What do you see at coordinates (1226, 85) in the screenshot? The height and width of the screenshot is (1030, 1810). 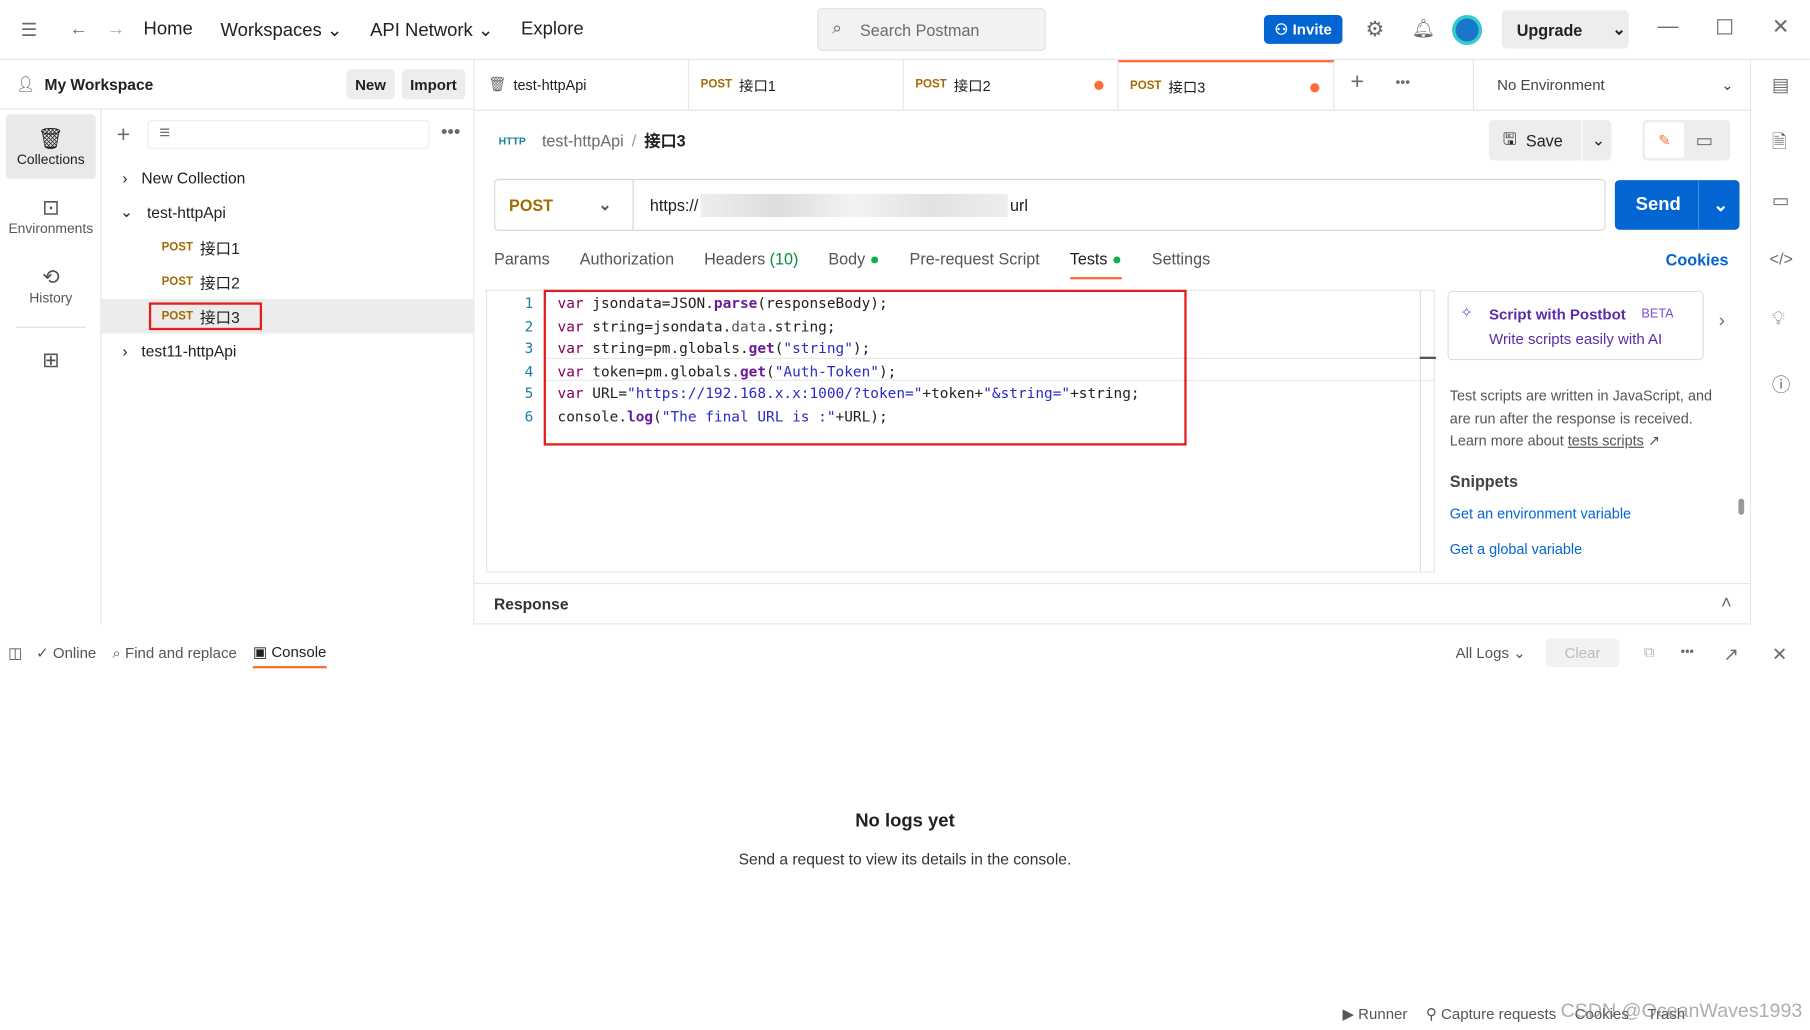 I see `tab-request-active: POST 接口3` at bounding box center [1226, 85].